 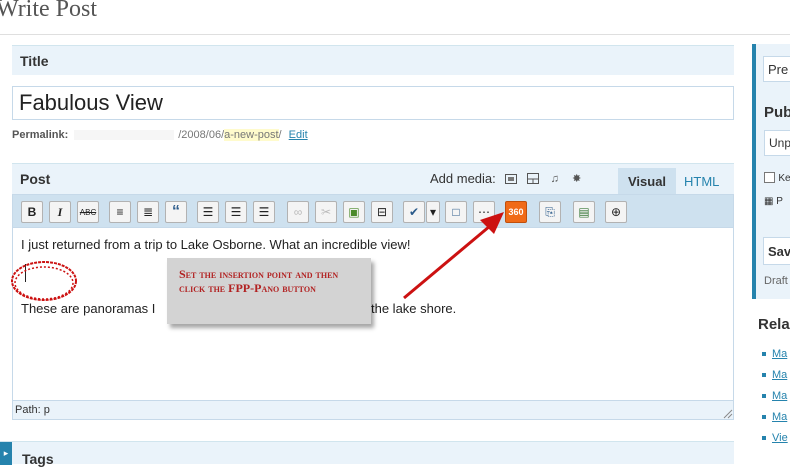 I want to click on save-button: Sav, so click(x=776, y=251).